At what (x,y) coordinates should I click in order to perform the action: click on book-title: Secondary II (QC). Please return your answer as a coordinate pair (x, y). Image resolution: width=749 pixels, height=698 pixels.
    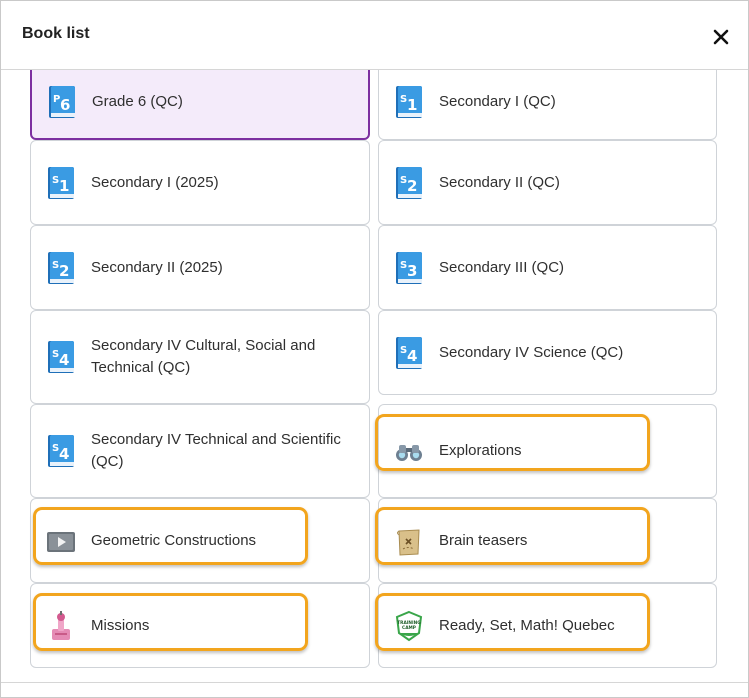
    Looking at the image, I should click on (499, 182).